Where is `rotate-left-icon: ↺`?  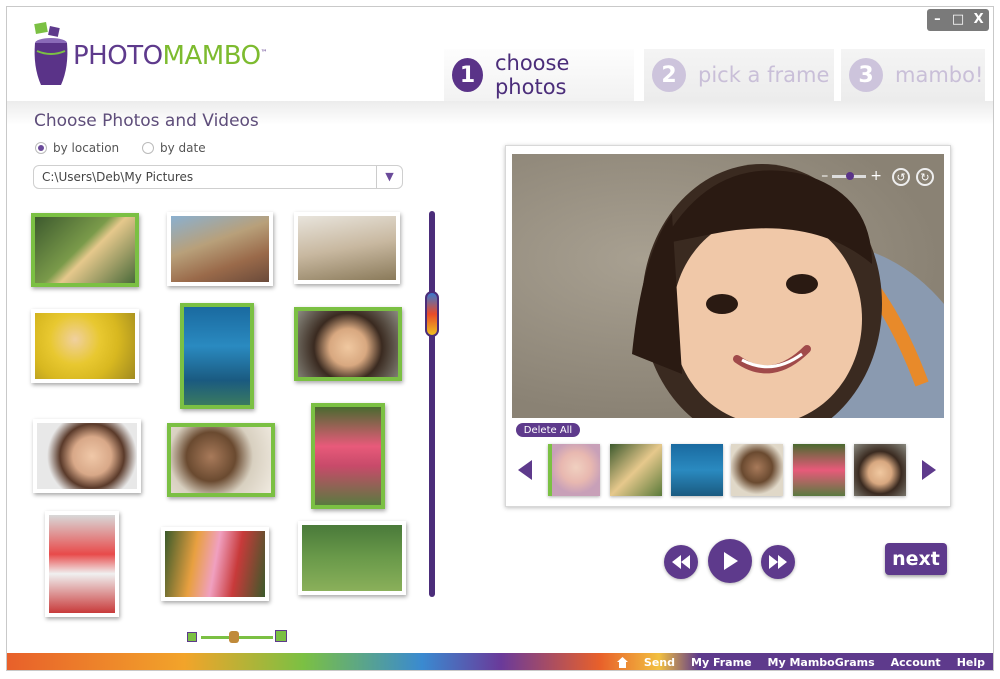 rotate-left-icon: ↺ is located at coordinates (901, 177).